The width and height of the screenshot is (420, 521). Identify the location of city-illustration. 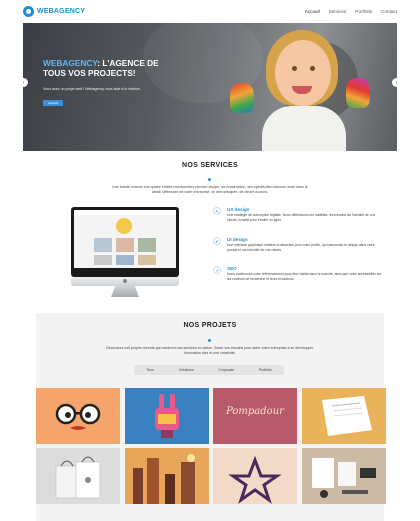
(167, 476).